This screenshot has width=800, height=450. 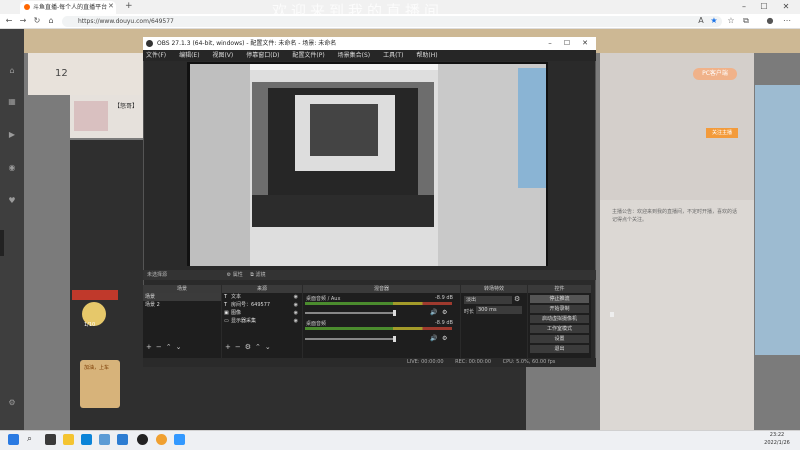 I want to click on source-item: T 房间号：649577 ◉, so click(x=262, y=305).